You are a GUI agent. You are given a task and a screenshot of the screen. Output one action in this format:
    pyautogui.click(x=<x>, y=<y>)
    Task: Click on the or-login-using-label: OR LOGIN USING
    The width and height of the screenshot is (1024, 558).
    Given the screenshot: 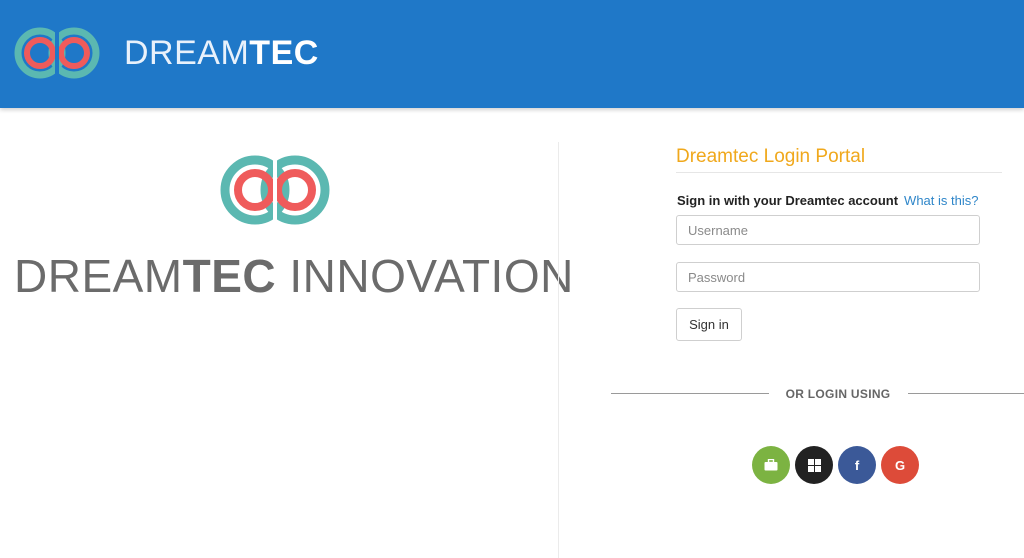 What is the action you would take?
    pyautogui.click(x=838, y=394)
    